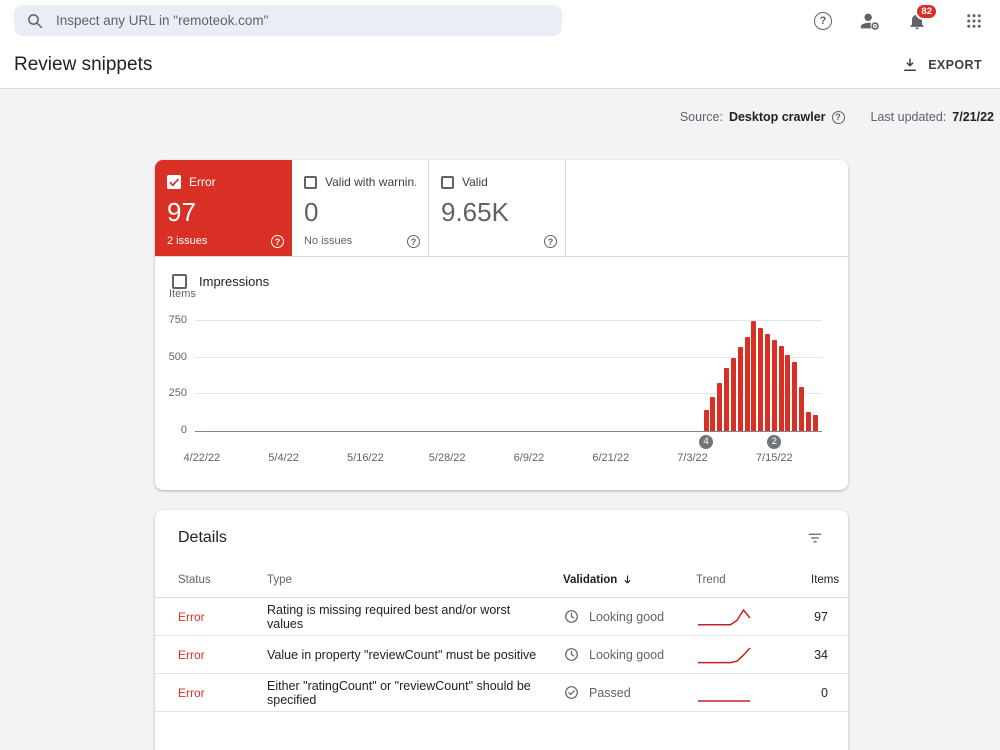 The image size is (1000, 750). What do you see at coordinates (202, 537) in the screenshot?
I see `details-title: Details` at bounding box center [202, 537].